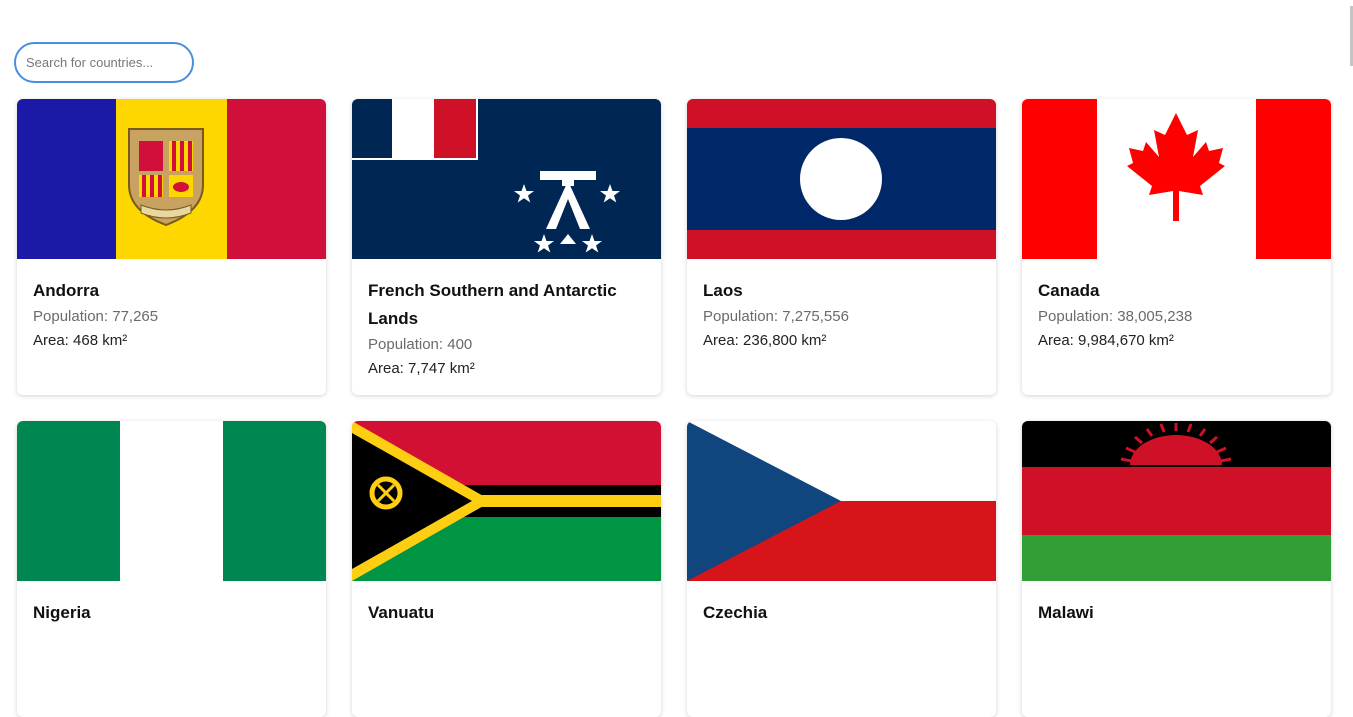 This screenshot has width=1353, height=717. Describe the element at coordinates (492, 304) in the screenshot. I see `country-name: French Southern and Antarctic Lands` at that location.